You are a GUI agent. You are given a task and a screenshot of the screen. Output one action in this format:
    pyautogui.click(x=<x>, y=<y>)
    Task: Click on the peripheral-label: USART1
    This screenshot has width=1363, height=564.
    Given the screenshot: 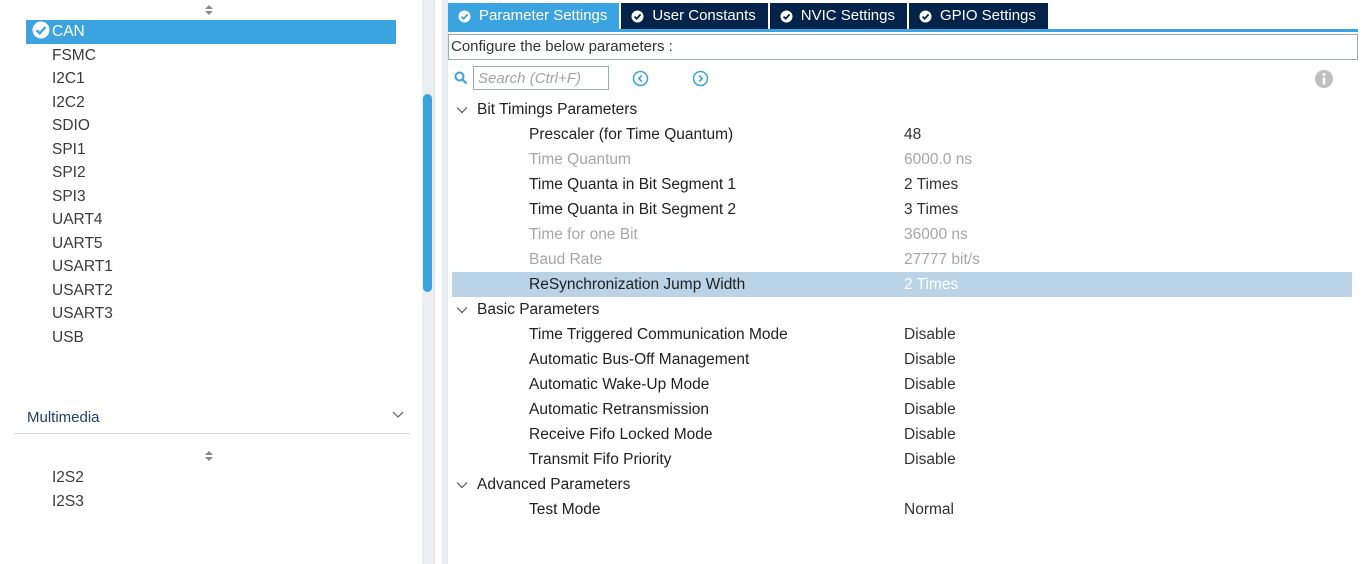 What is the action you would take?
    pyautogui.click(x=82, y=266)
    